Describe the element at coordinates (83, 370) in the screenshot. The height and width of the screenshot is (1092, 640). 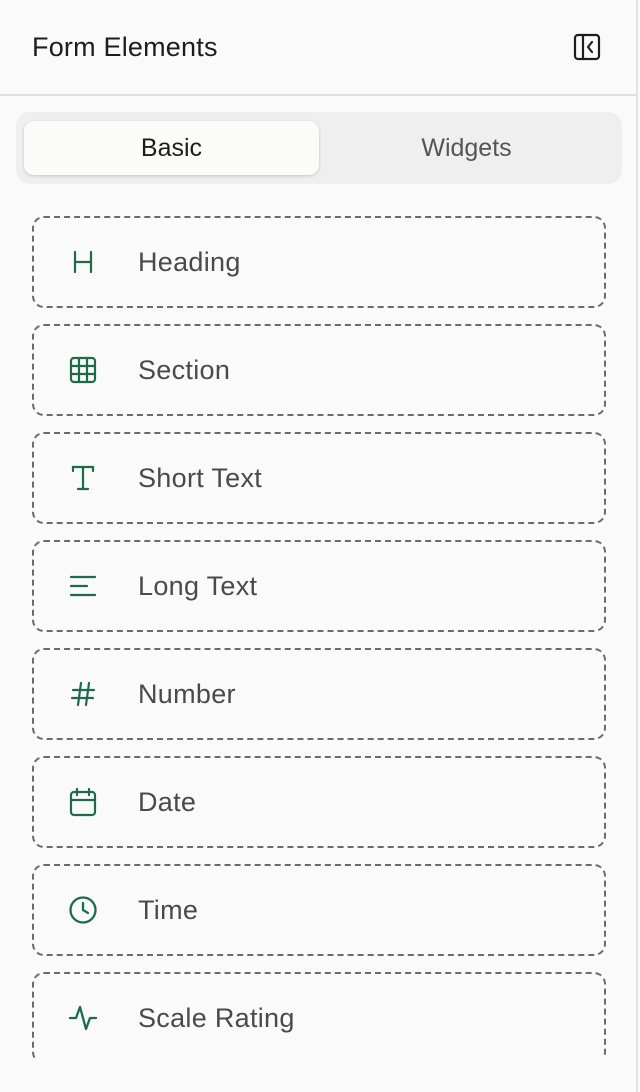
I see `grid-icon` at that location.